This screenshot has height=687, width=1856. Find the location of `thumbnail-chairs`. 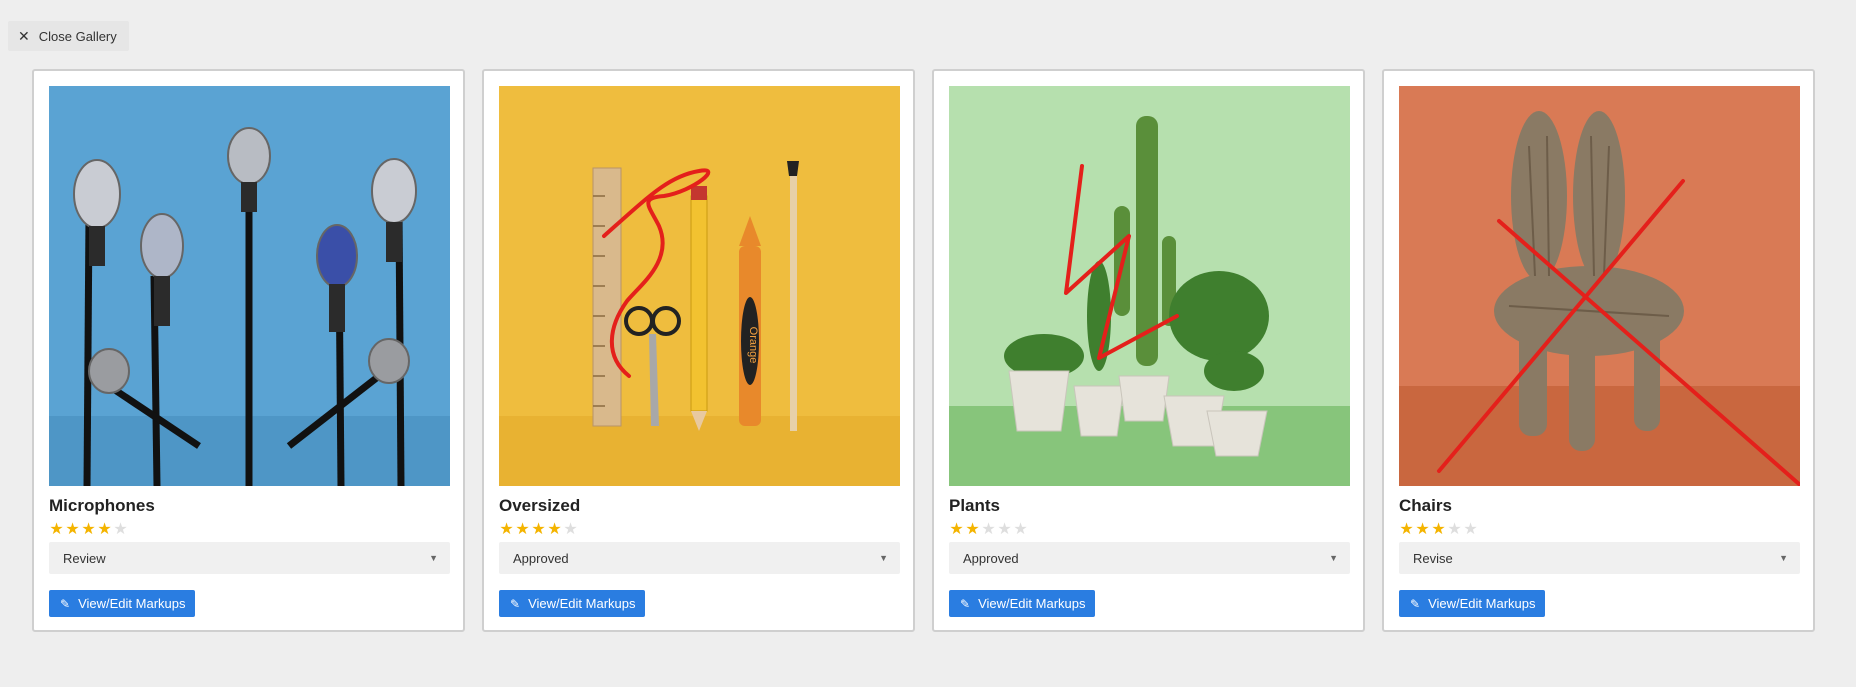

thumbnail-chairs is located at coordinates (1599, 286).